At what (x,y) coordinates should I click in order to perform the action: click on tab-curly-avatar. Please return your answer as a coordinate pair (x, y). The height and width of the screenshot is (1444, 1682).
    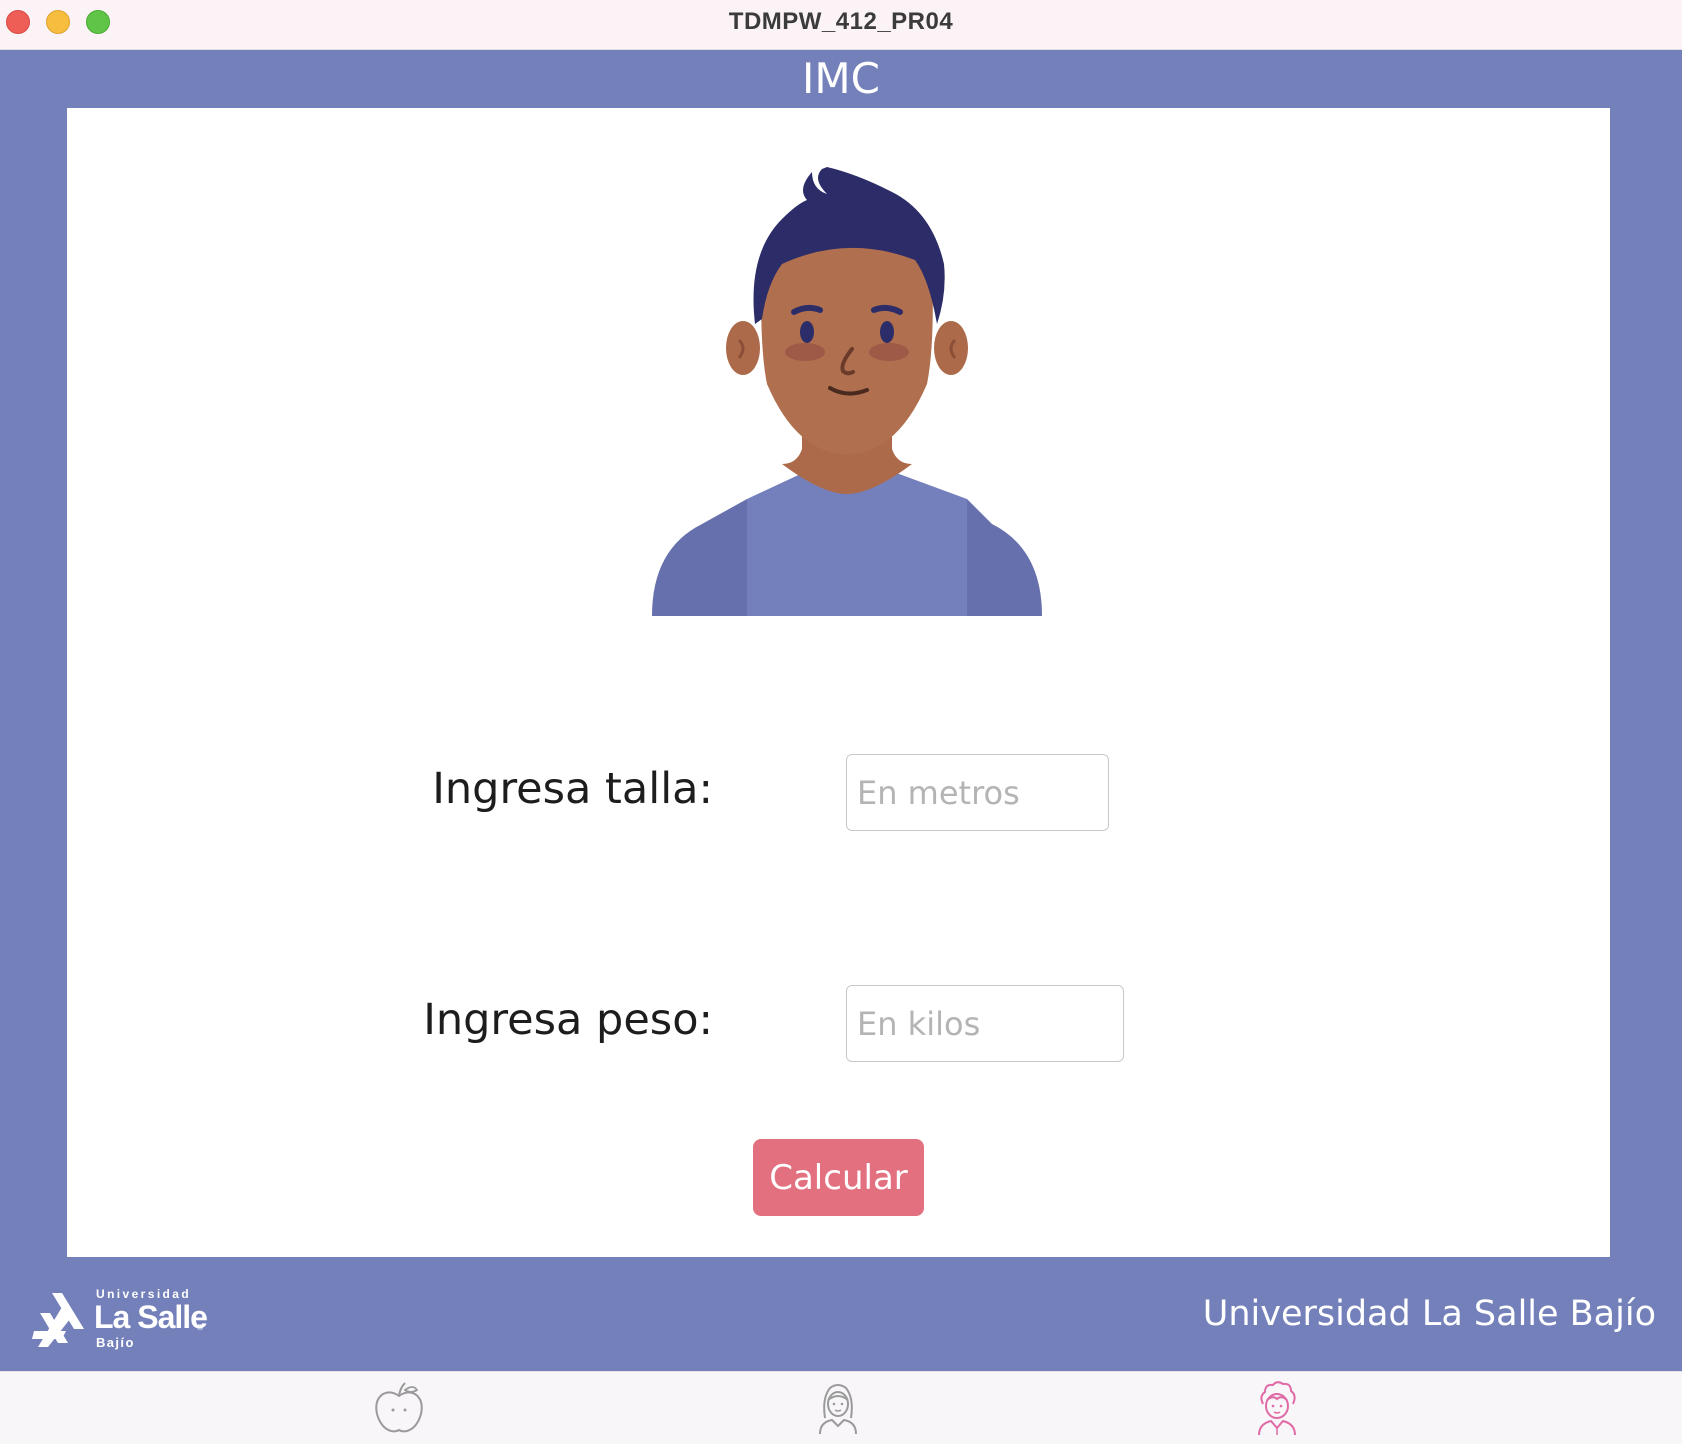
    Looking at the image, I should click on (1277, 1408).